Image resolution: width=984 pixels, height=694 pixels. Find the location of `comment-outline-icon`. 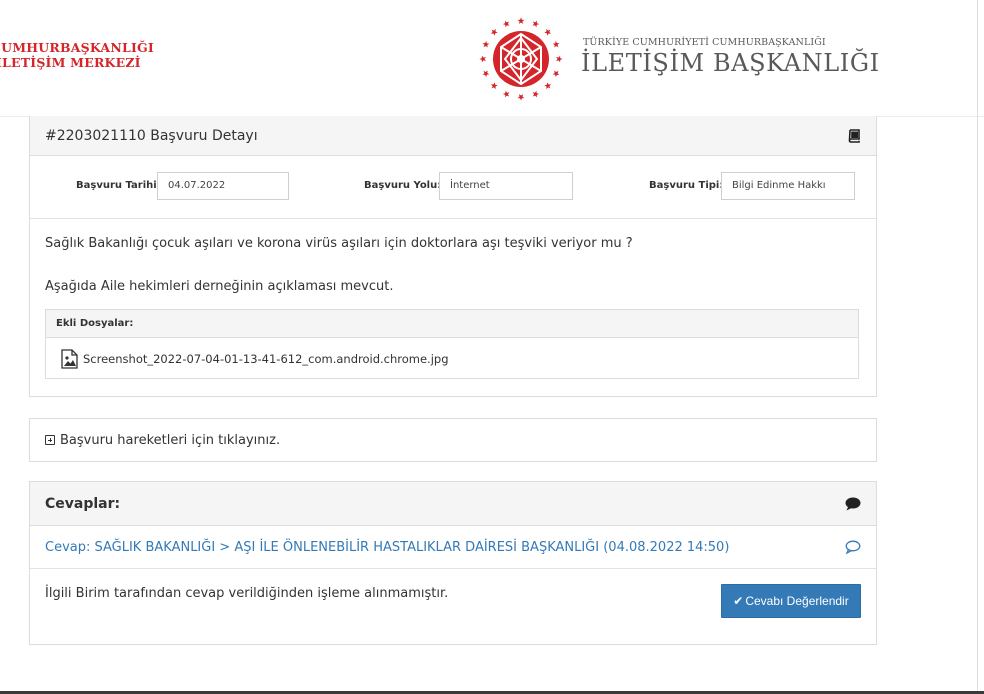

comment-outline-icon is located at coordinates (853, 547).